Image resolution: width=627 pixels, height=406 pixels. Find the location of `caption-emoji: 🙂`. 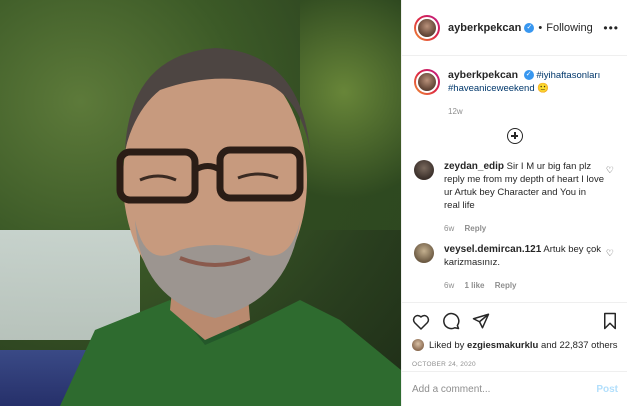

caption-emoji: 🙂 is located at coordinates (543, 88).